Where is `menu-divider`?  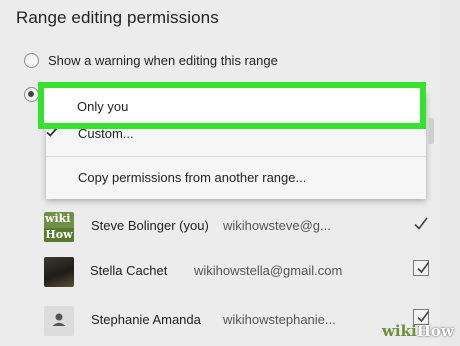
menu-divider is located at coordinates (236, 156).